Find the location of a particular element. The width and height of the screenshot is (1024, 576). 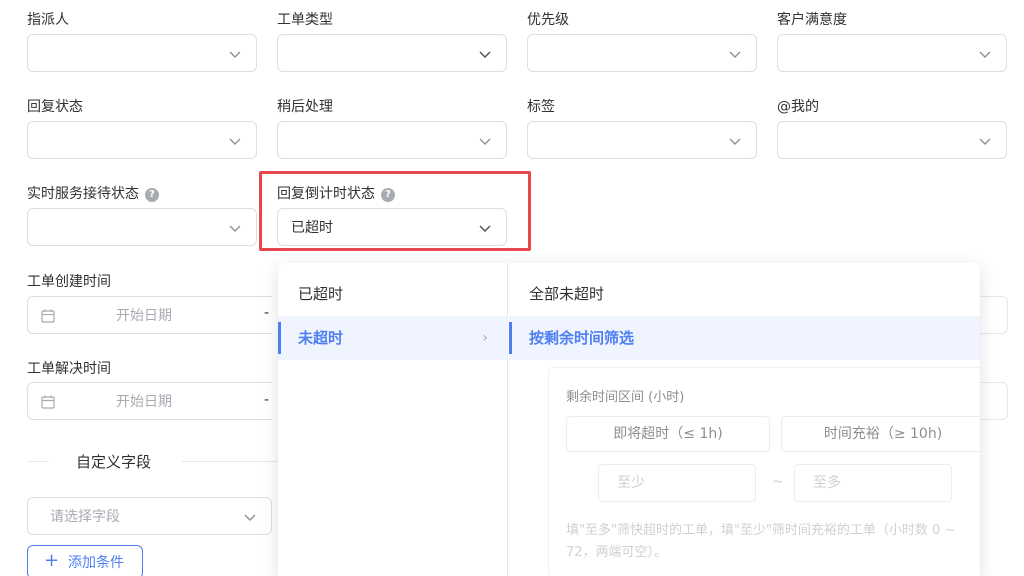

help-icon: ? is located at coordinates (152, 195).